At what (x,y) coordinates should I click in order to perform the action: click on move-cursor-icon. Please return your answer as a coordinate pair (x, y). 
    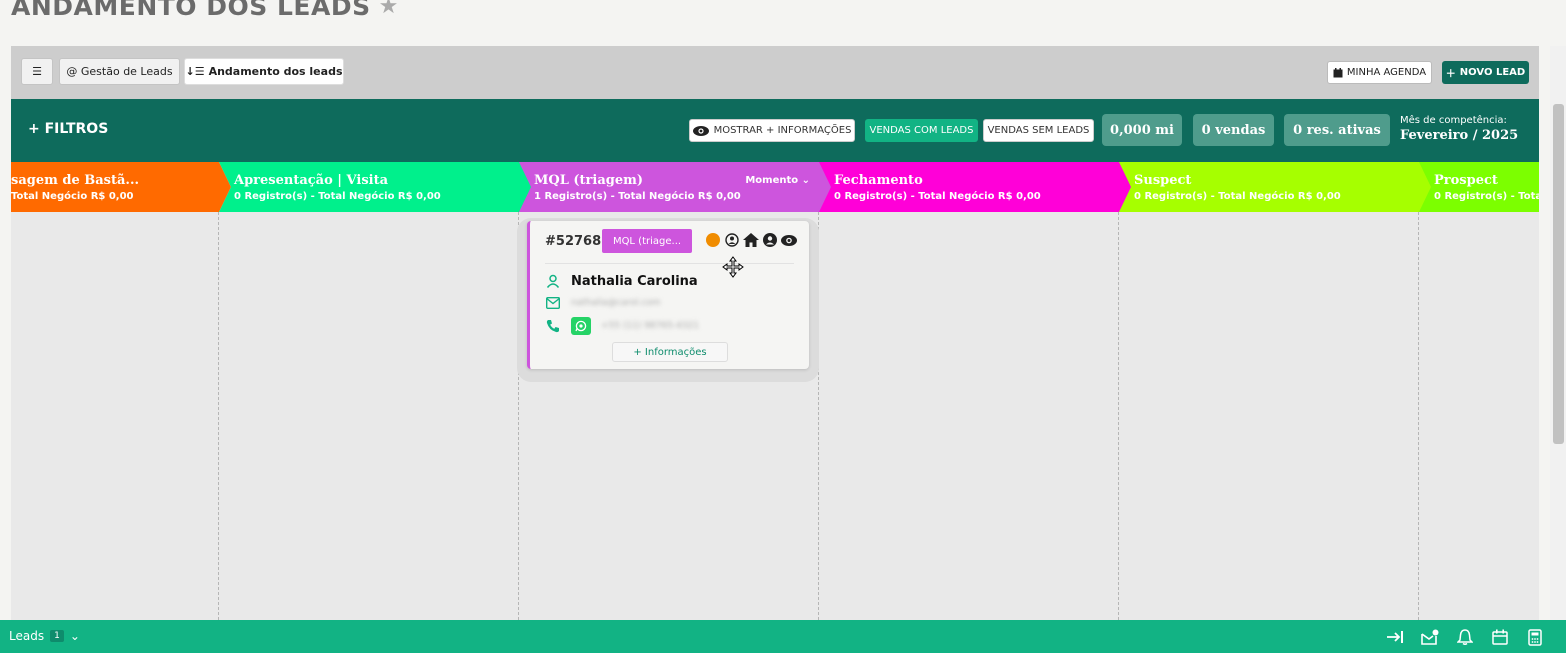
    Looking at the image, I should click on (733, 269).